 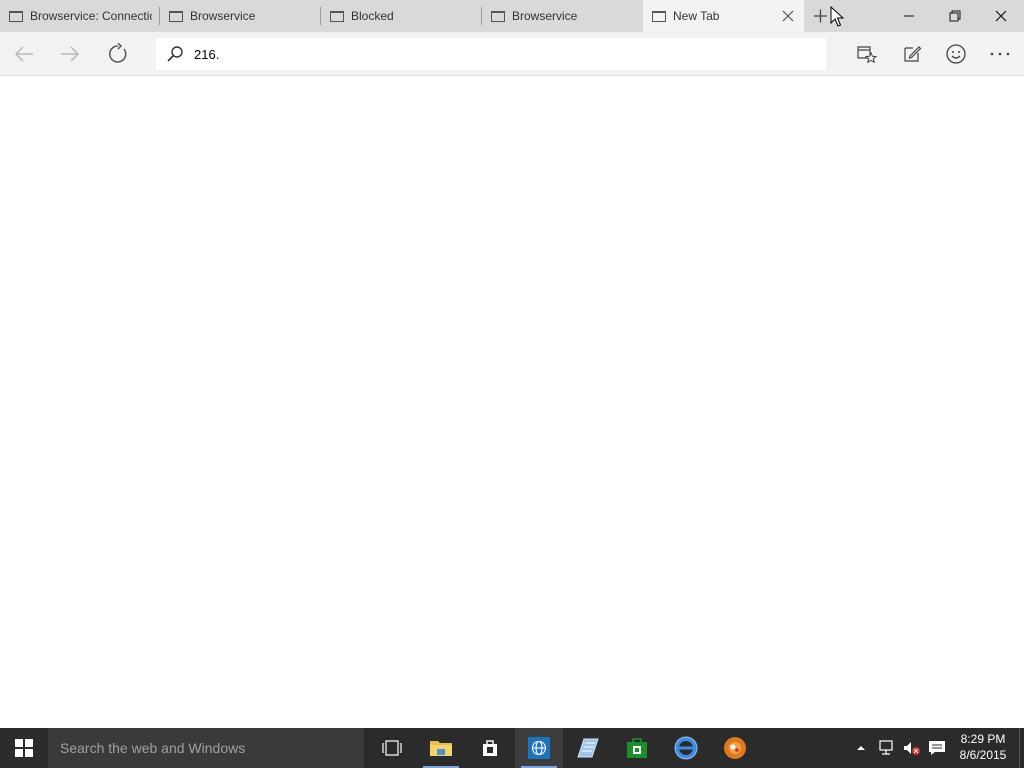 I want to click on taskbar-media-app, so click(x=735, y=748).